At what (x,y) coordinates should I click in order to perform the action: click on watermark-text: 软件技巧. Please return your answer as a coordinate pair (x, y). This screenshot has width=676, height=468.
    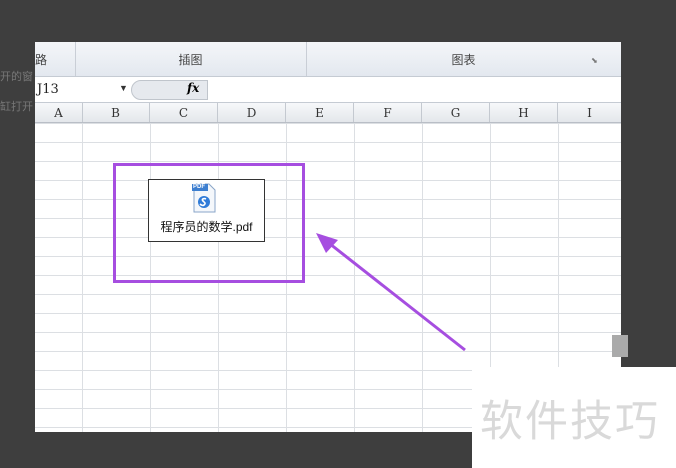
    Looking at the image, I should click on (570, 422).